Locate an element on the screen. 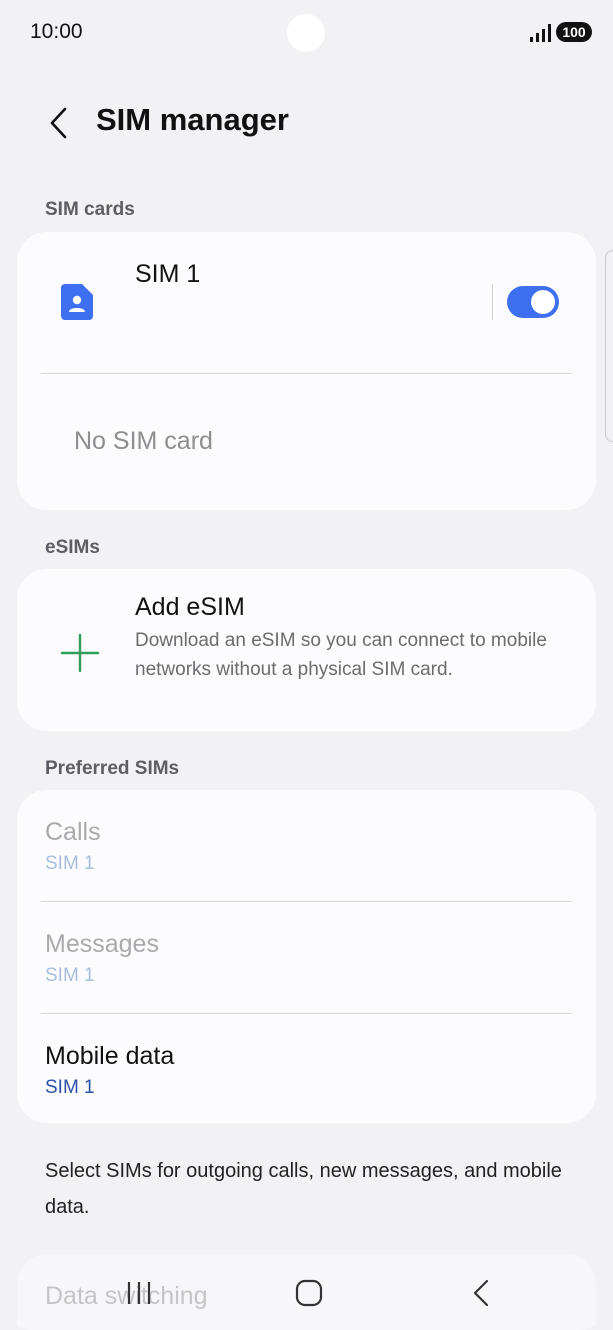 This screenshot has height=1330, width=613. camera-cutout is located at coordinates (306, 33).